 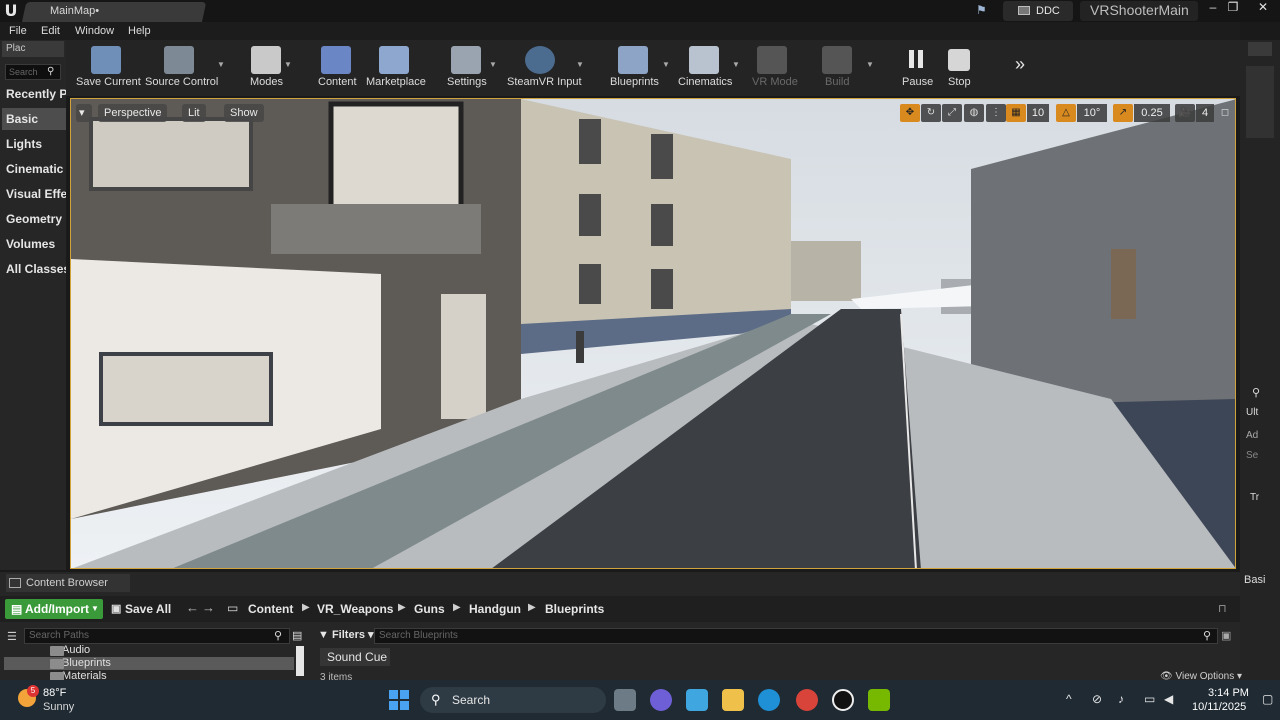 What do you see at coordinates (574, 609) in the screenshot?
I see `breadcrumb-blueprints: Blueprints` at bounding box center [574, 609].